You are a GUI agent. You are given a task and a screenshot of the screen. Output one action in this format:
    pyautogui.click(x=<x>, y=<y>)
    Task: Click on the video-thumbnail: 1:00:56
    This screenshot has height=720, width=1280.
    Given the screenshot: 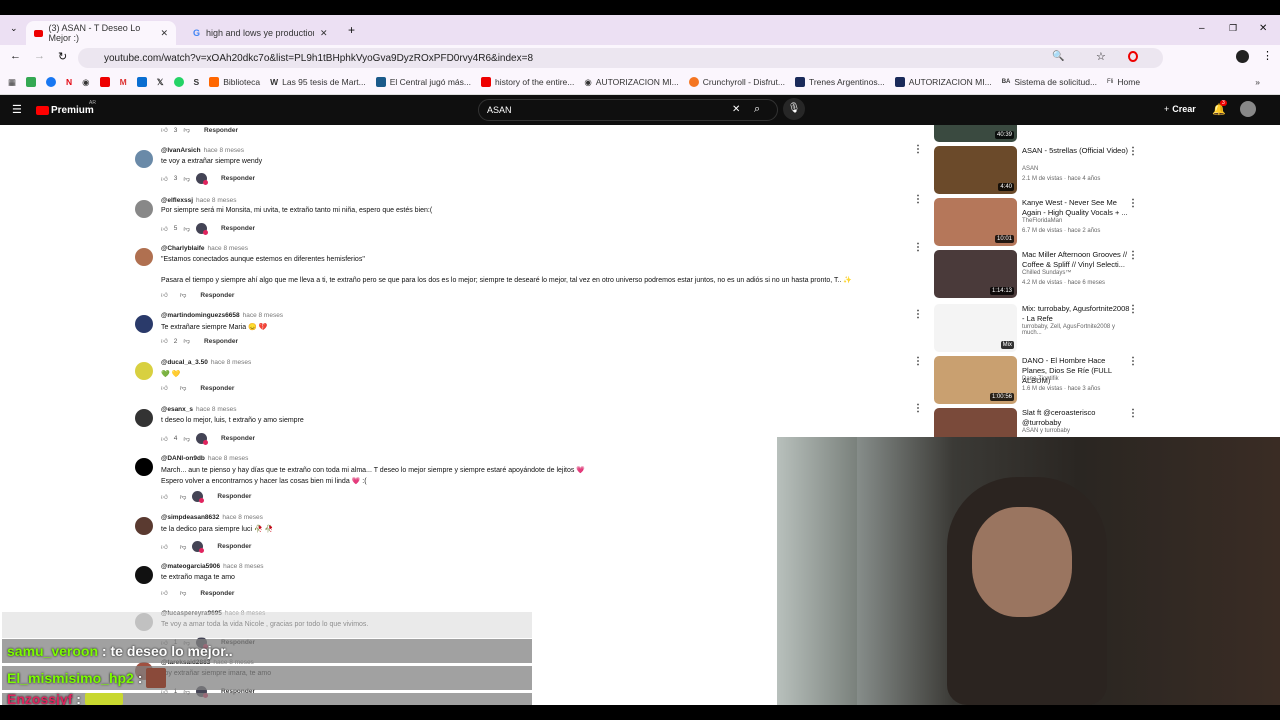 What is the action you would take?
    pyautogui.click(x=975, y=380)
    